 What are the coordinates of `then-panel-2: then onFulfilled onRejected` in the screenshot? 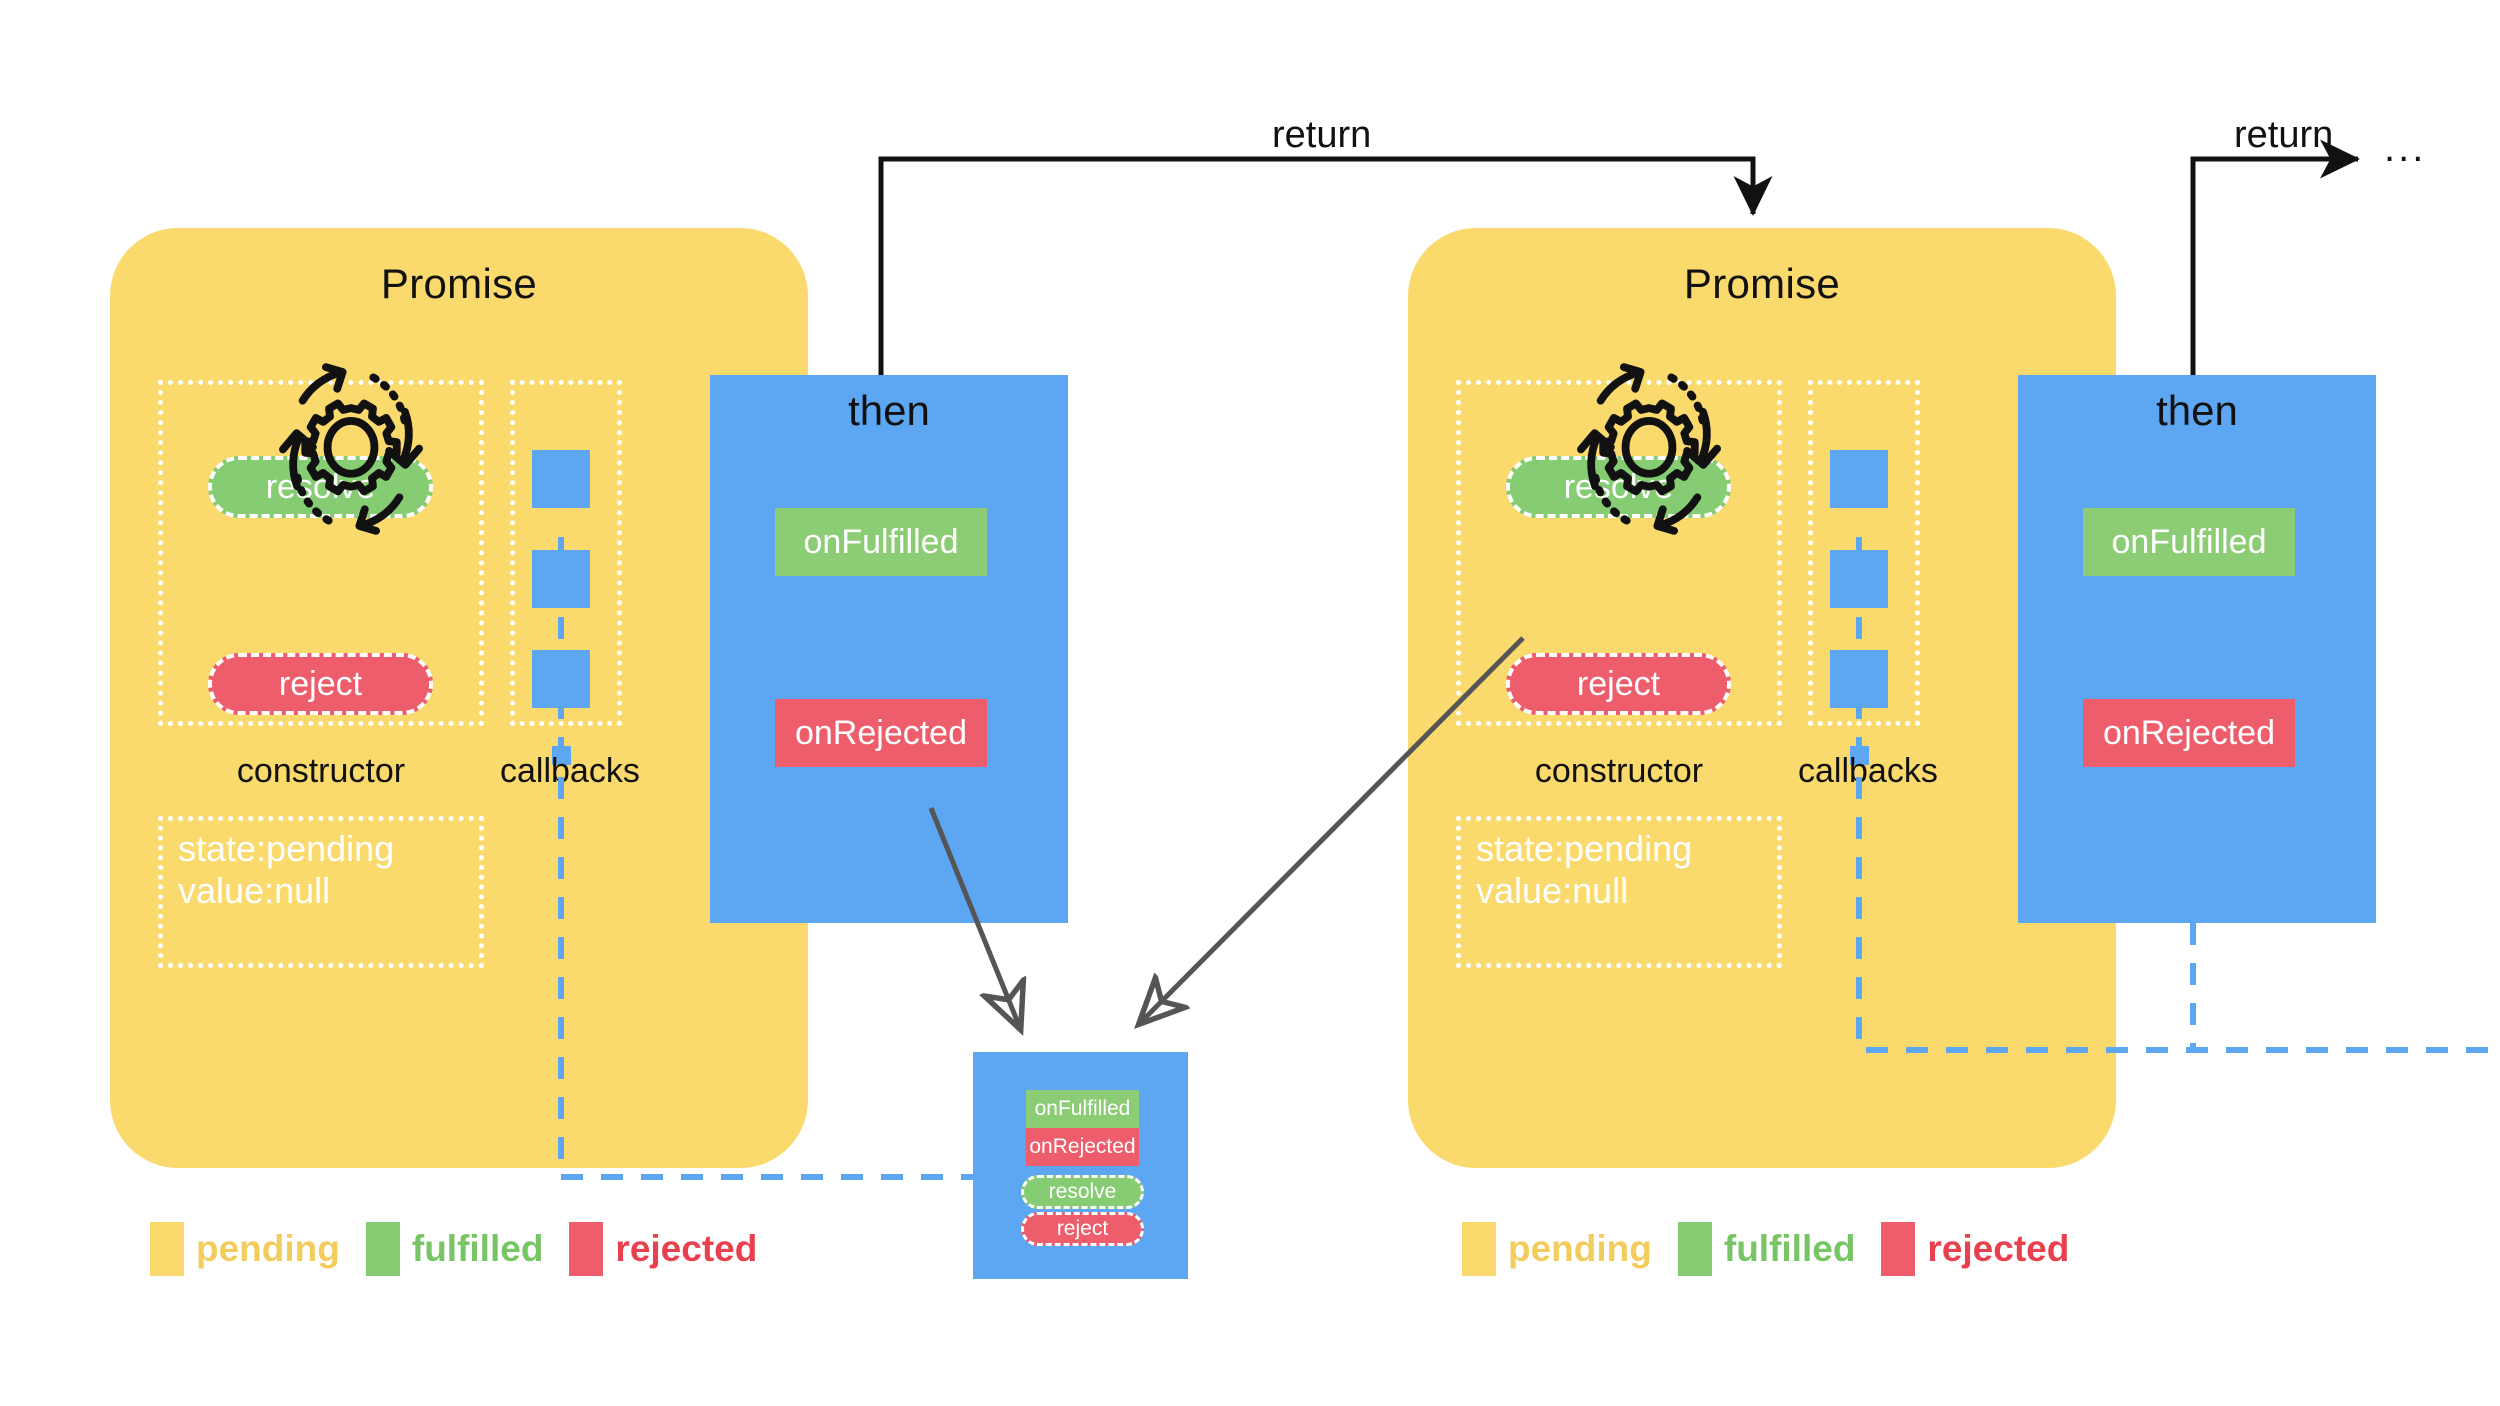 It's located at (2197, 649).